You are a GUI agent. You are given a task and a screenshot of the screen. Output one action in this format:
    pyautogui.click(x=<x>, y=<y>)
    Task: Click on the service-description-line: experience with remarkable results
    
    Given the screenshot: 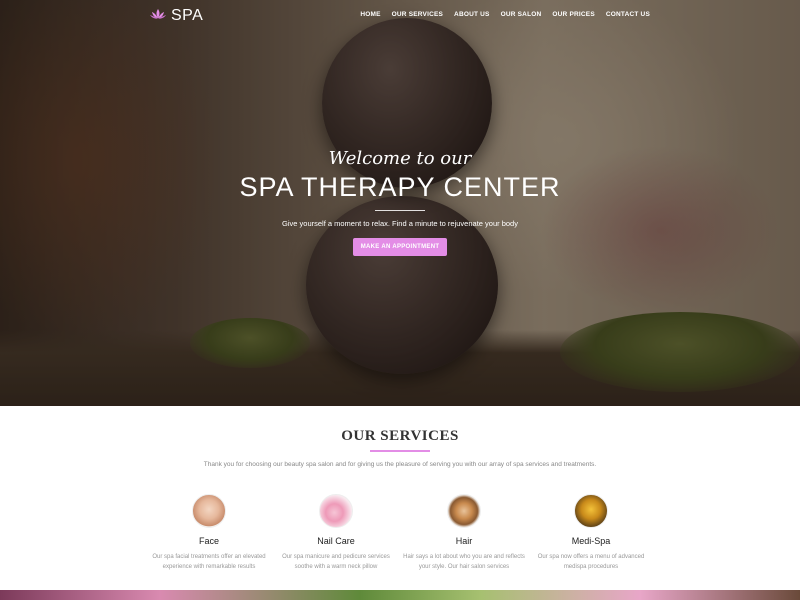 What is the action you would take?
    pyautogui.click(x=209, y=567)
    